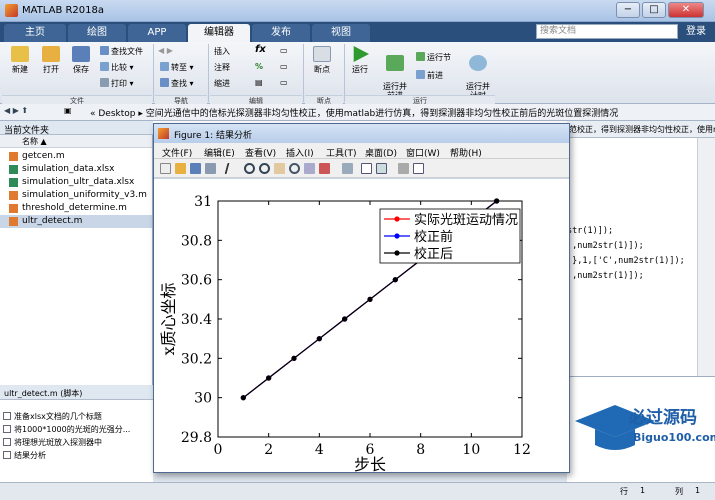 The height and width of the screenshot is (500, 715). What do you see at coordinates (259, 66) in the screenshot?
I see `percent-comment-icon: %` at bounding box center [259, 66].